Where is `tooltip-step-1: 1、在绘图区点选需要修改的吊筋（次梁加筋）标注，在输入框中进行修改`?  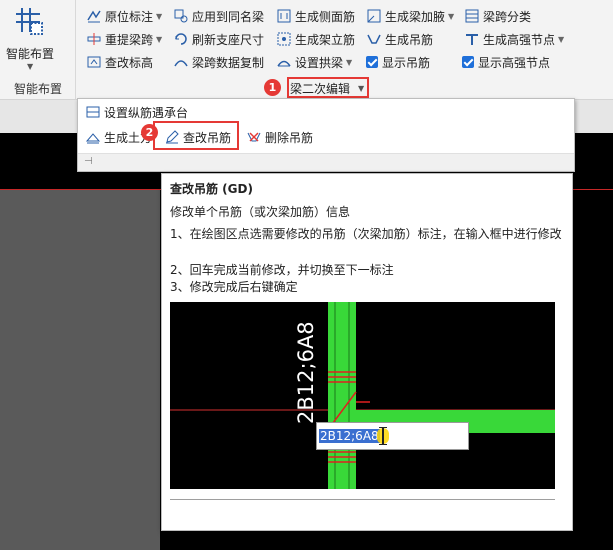 tooltip-step-1: 1、在绘图区点选需要修改的吊筋（次梁加筋）标注，在输入框中进行修改 is located at coordinates (366, 234).